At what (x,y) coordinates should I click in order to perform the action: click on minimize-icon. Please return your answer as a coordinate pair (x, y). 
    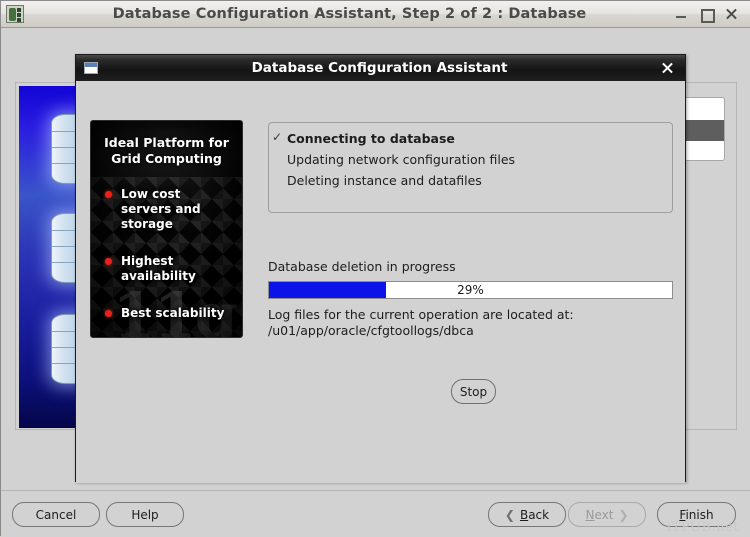
    Looking at the image, I should click on (681, 14).